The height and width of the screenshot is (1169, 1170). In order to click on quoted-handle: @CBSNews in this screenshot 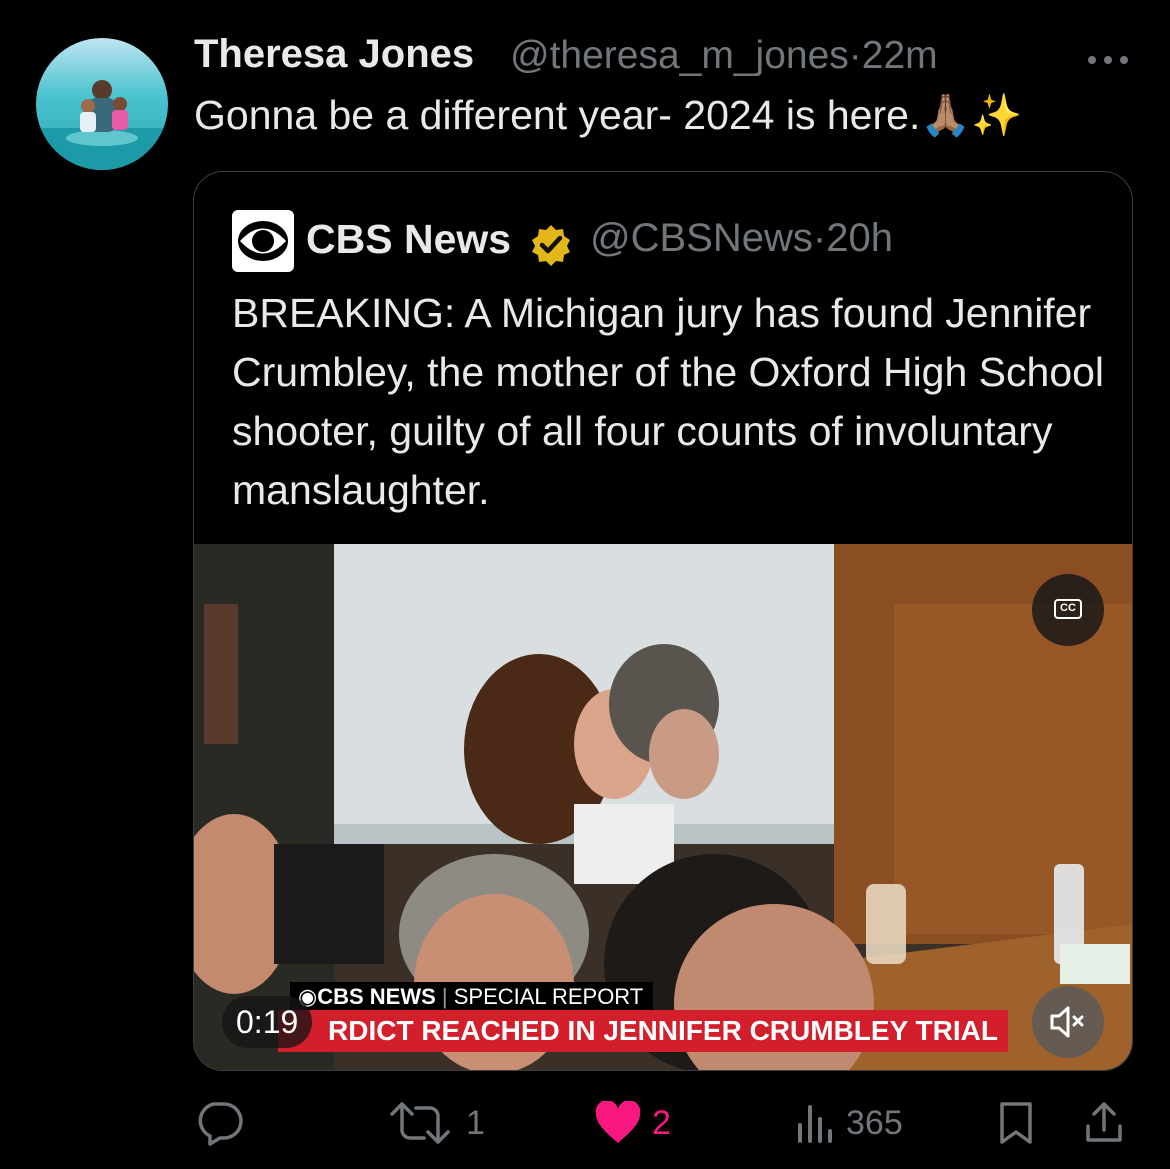, I will do `click(701, 238)`.